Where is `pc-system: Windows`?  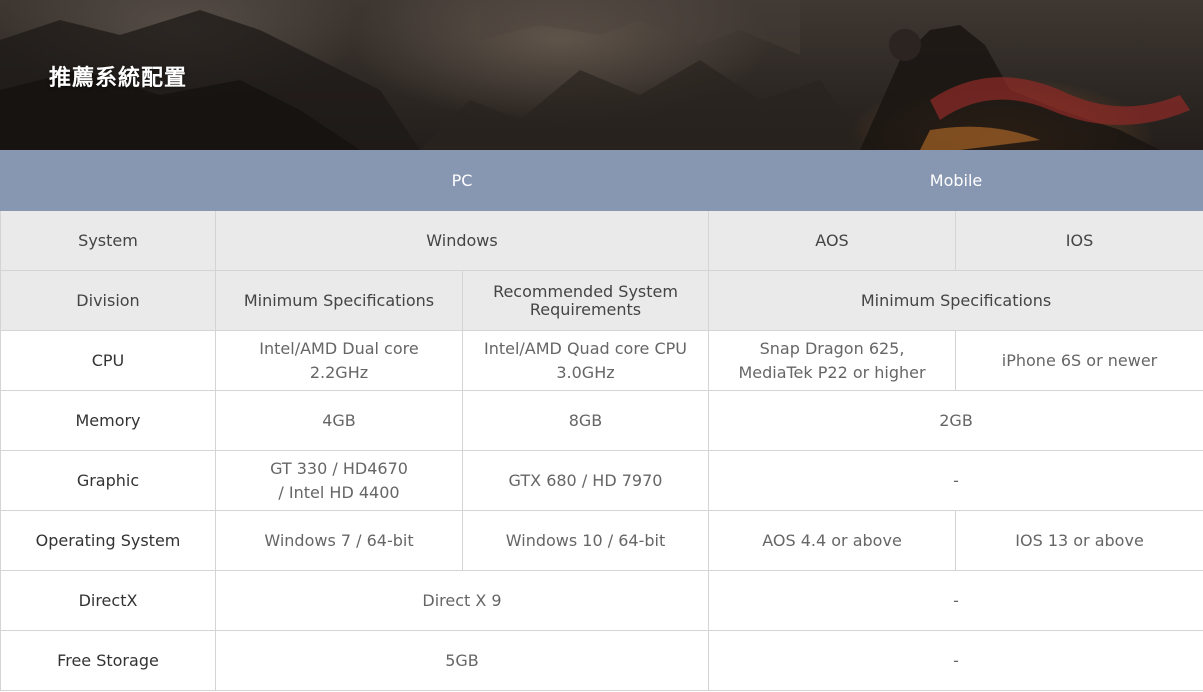
pc-system: Windows is located at coordinates (462, 240).